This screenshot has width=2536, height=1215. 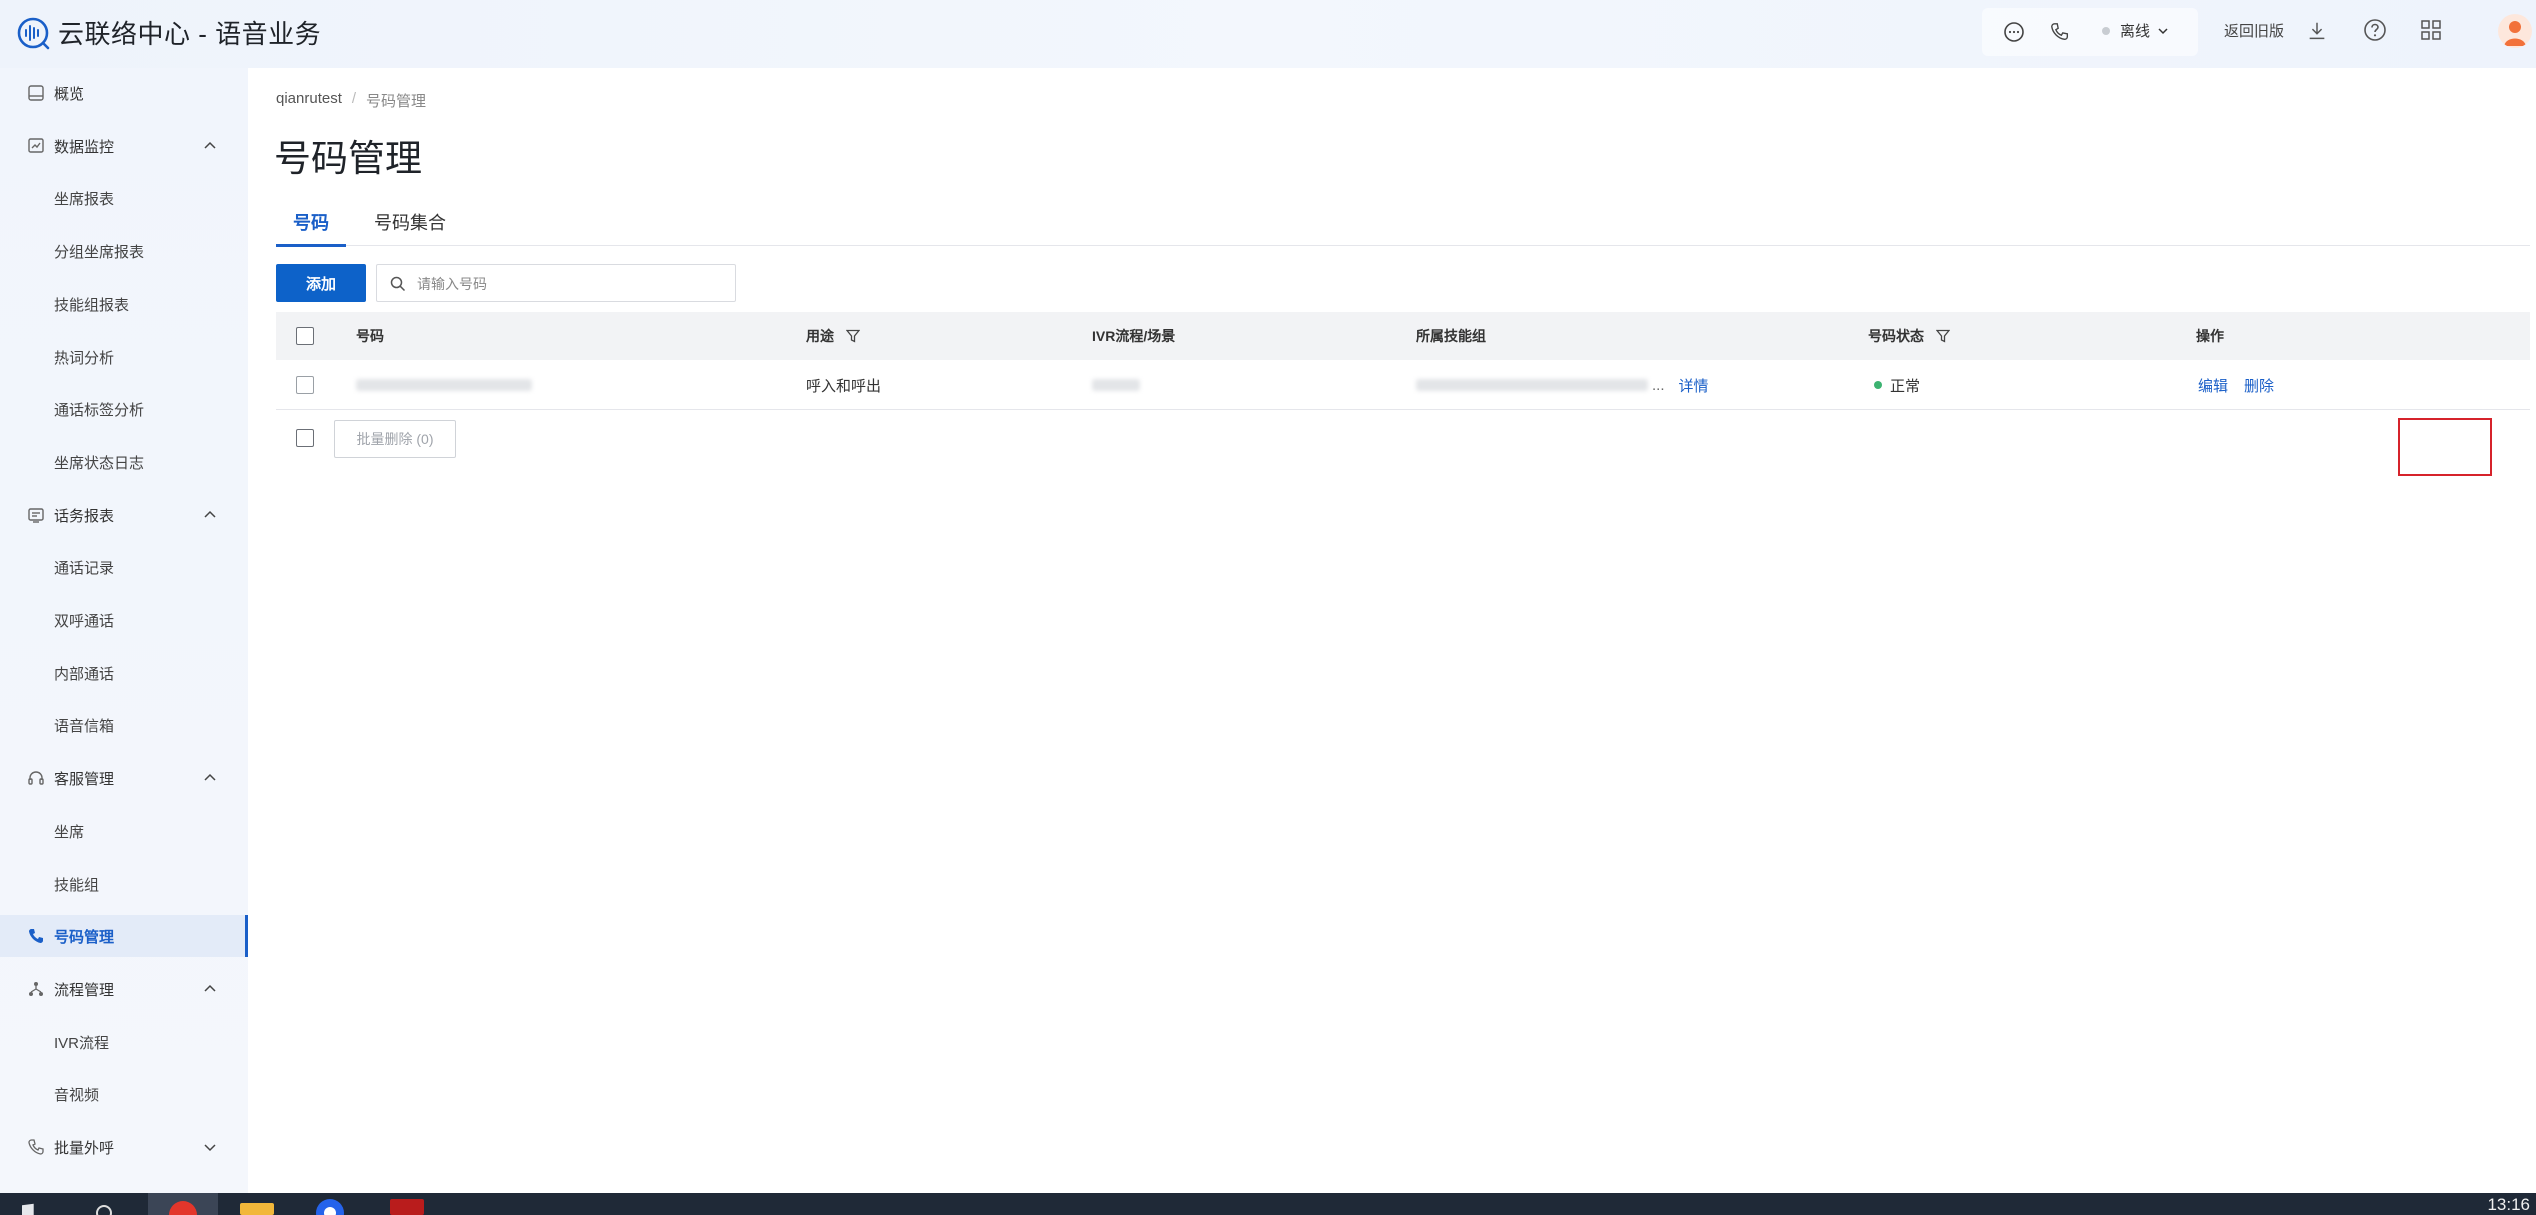 What do you see at coordinates (124, 673) in the screenshot?
I see `sidebar-item-11: 内部通话` at bounding box center [124, 673].